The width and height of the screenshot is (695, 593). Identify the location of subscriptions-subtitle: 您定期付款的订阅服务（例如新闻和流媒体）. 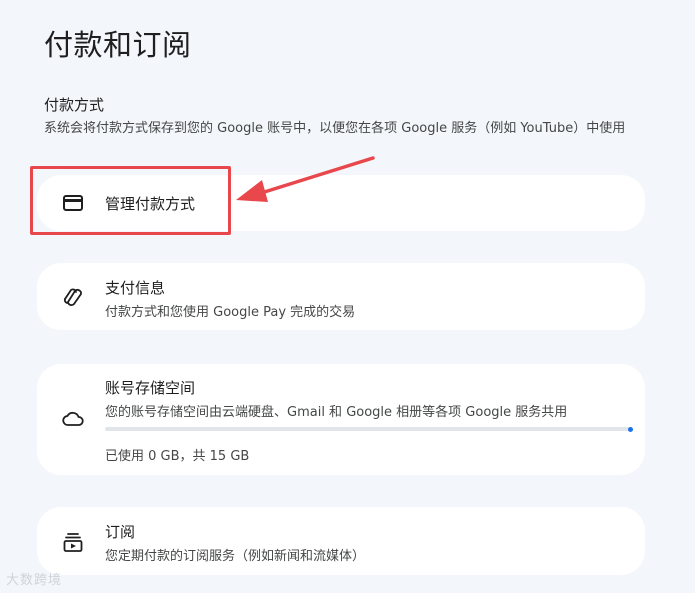
(235, 556).